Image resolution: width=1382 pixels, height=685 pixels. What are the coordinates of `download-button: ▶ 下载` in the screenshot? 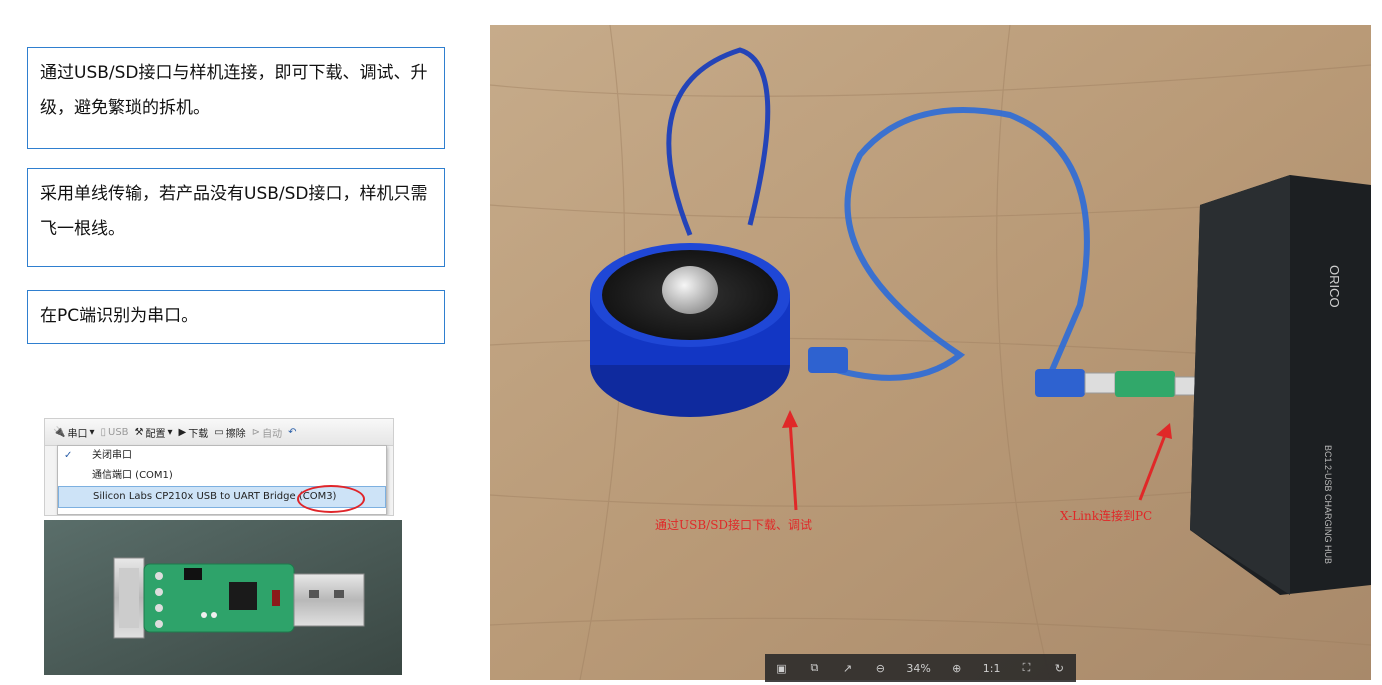 It's located at (194, 432).